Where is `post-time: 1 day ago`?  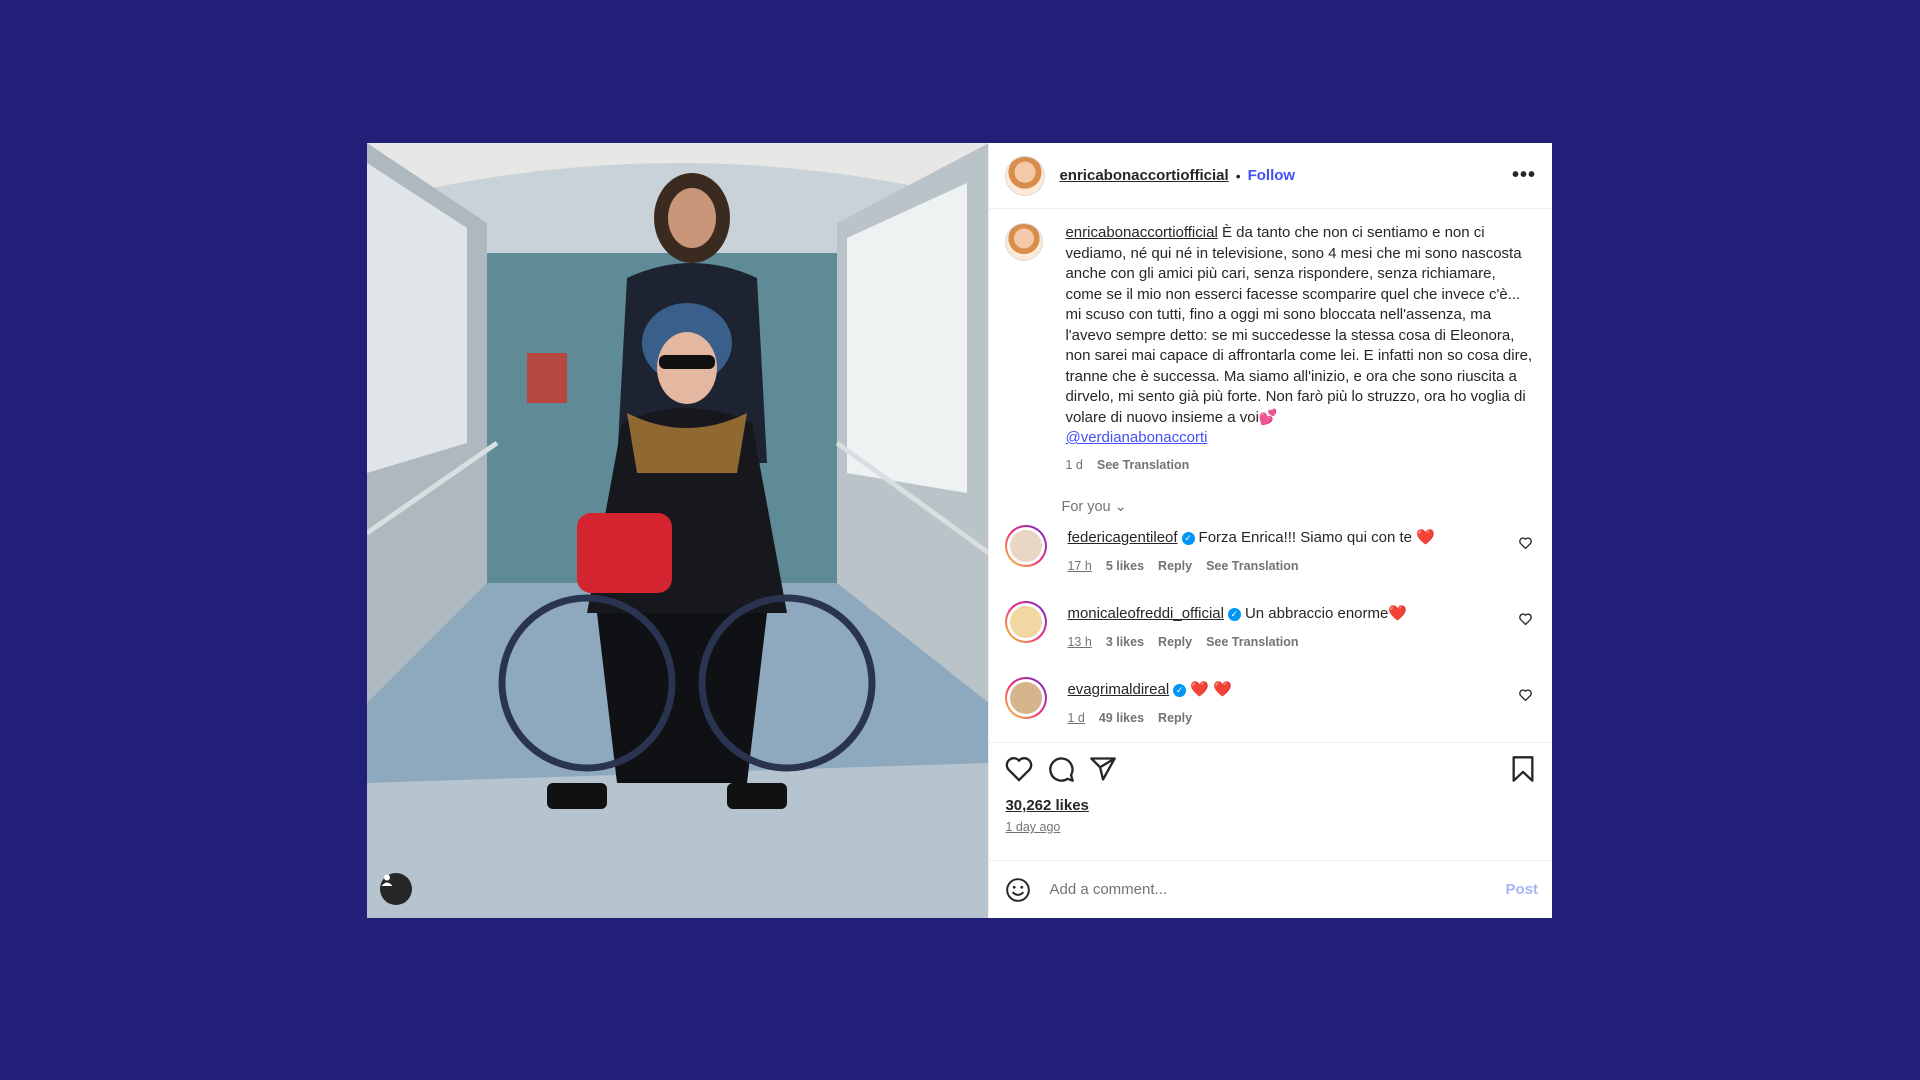
post-time: 1 day ago is located at coordinates (1270, 827).